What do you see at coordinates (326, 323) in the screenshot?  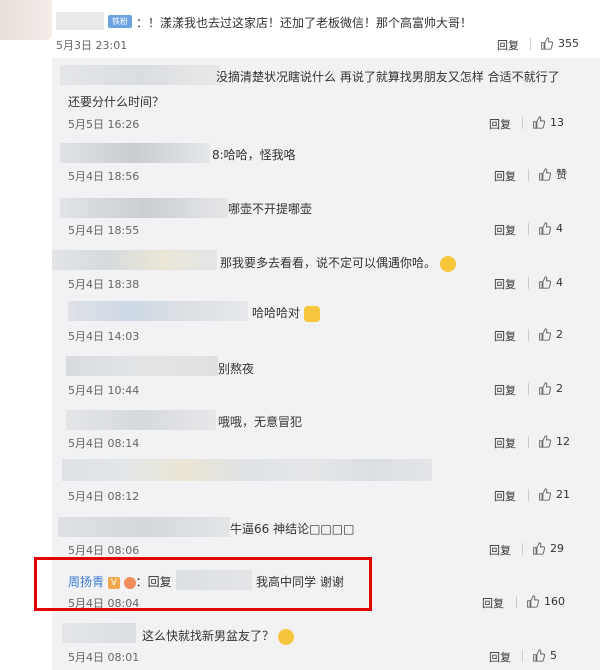 I see `list-item: 哈哈哈对 5月4日 14:03 回复 2` at bounding box center [326, 323].